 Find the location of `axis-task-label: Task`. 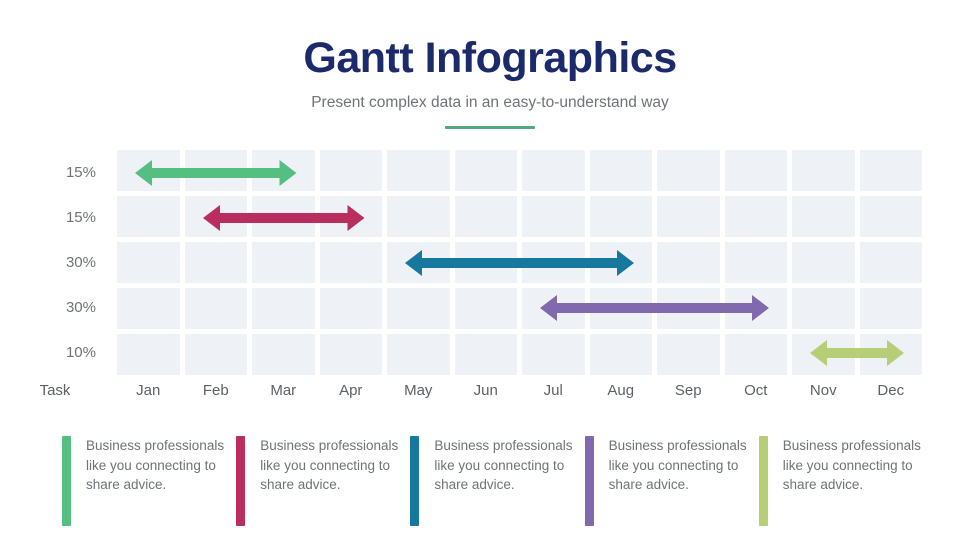

axis-task-label: Task is located at coordinates (55, 390).